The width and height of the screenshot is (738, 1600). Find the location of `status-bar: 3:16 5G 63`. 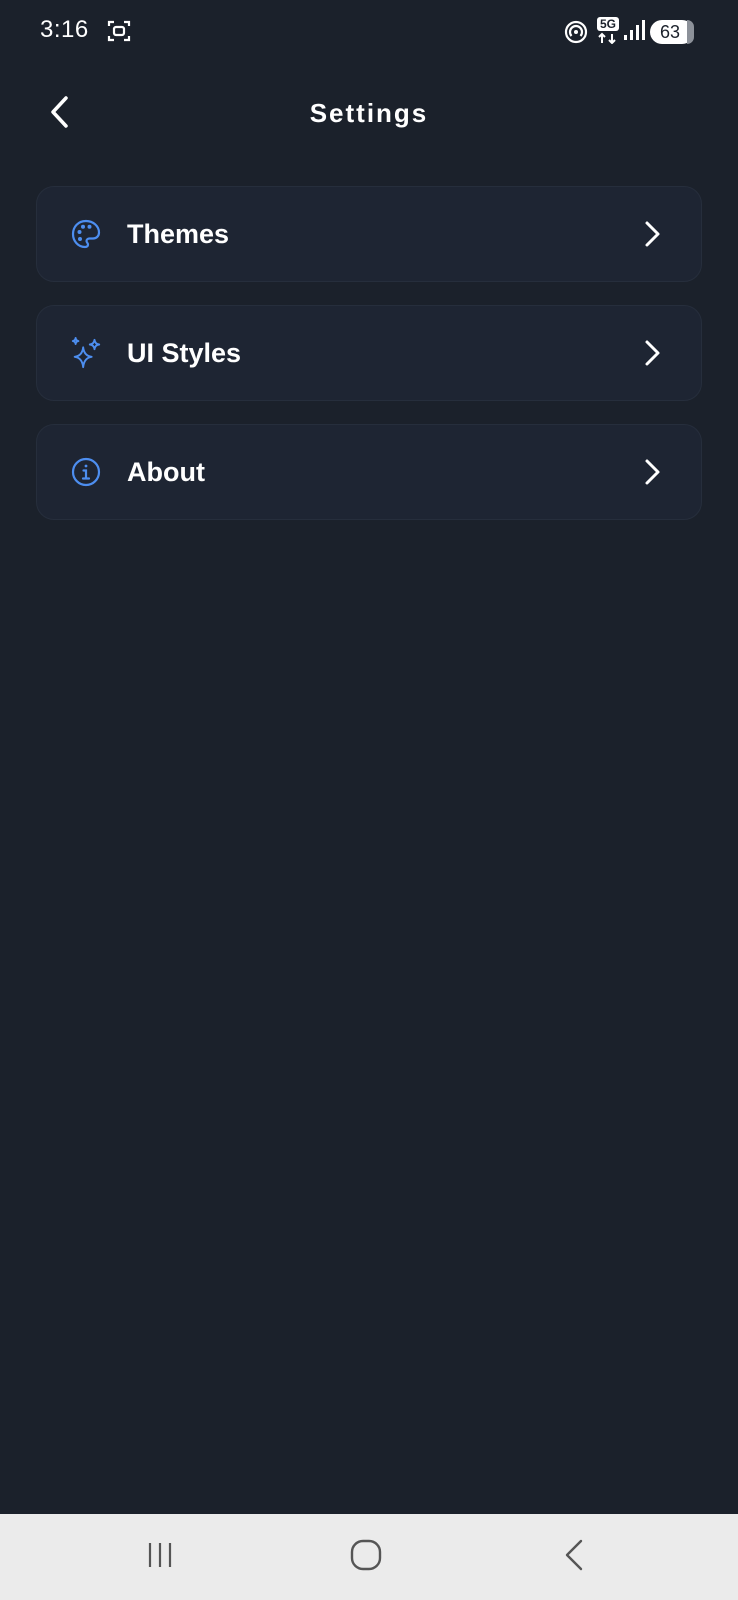

status-bar: 3:16 5G 63 is located at coordinates (369, 32).